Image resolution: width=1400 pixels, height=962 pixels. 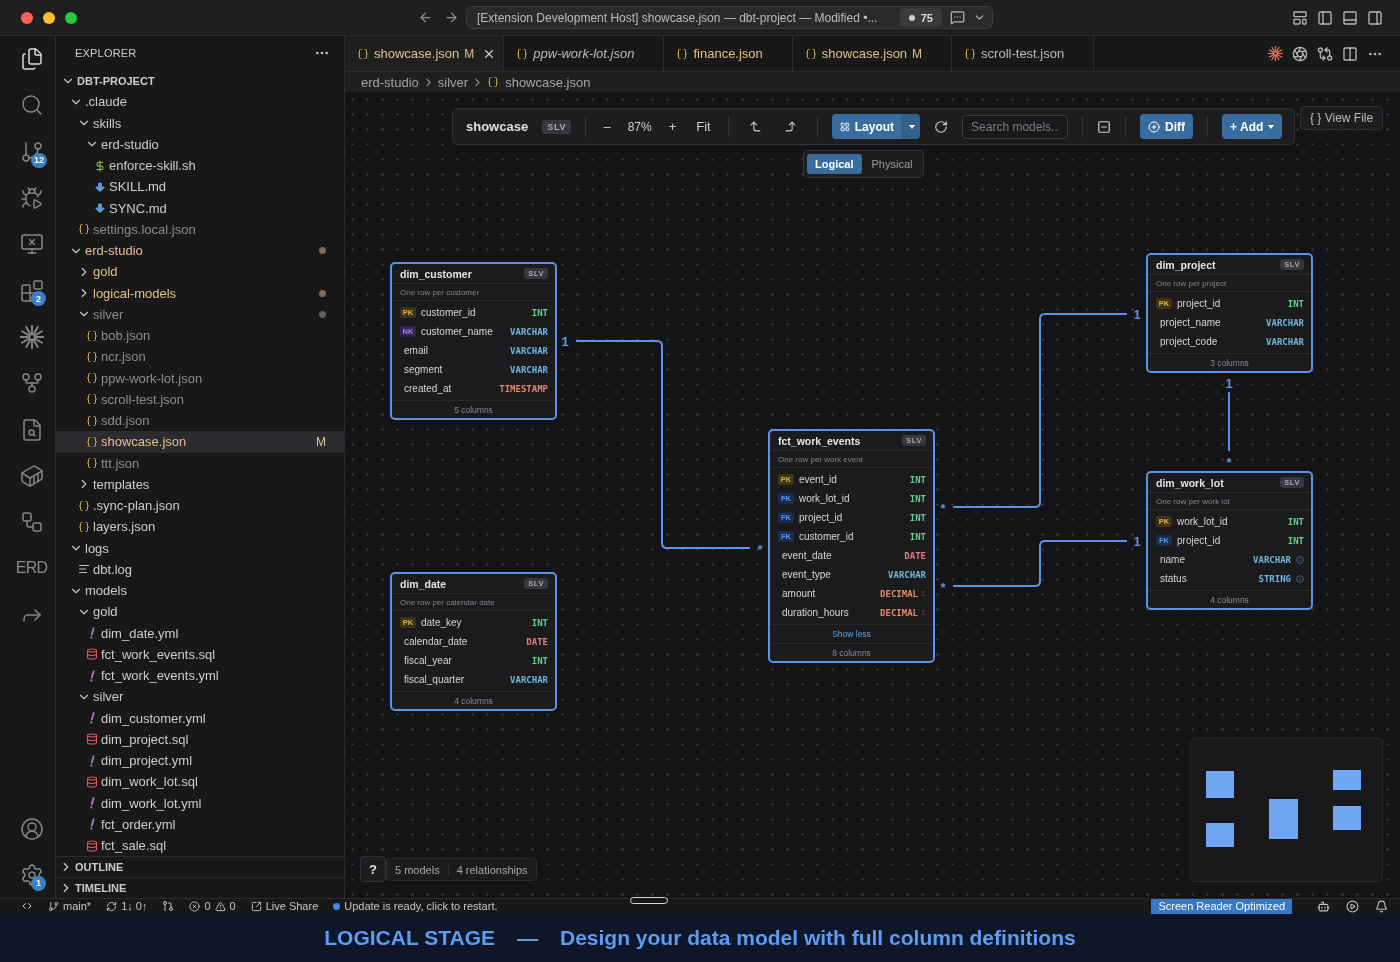 I want to click on tree-item: showcase.json M, so click(x=200, y=442).